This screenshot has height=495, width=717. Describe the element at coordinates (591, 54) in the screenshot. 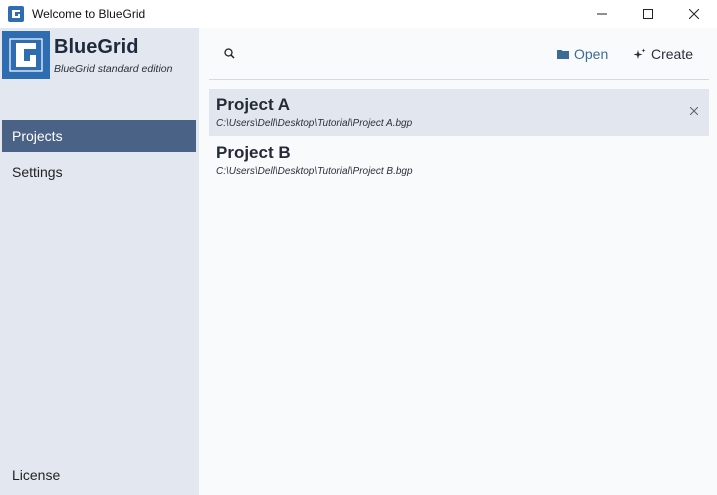

I see `open-button-label: Open` at that location.